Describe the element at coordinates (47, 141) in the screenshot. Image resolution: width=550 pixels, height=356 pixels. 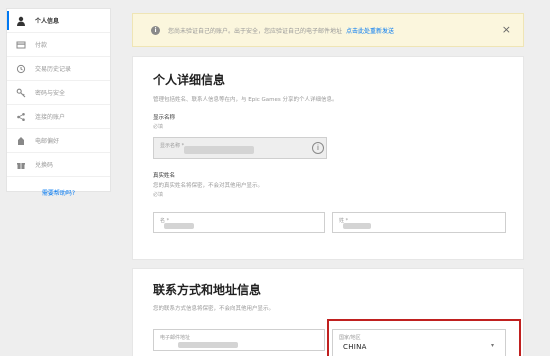
I see `sidebar-item-label: 电邮偏好` at that location.